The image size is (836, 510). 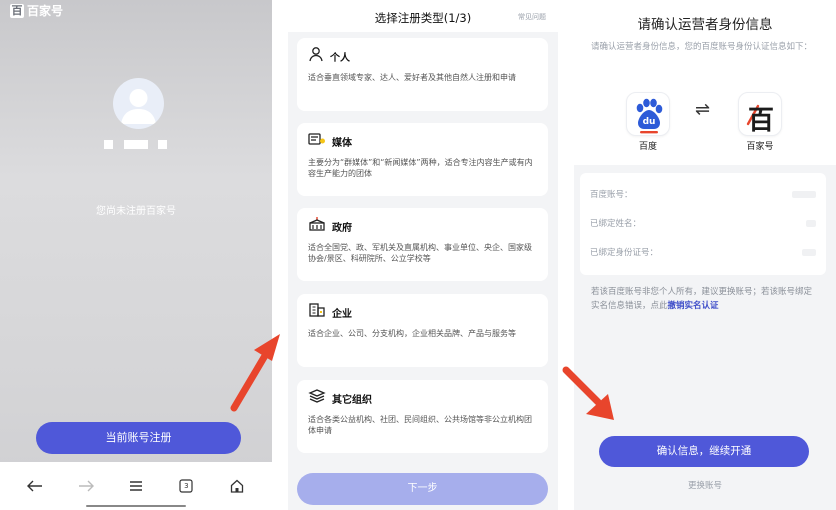 I want to click on type-name: 企业, so click(x=342, y=314).